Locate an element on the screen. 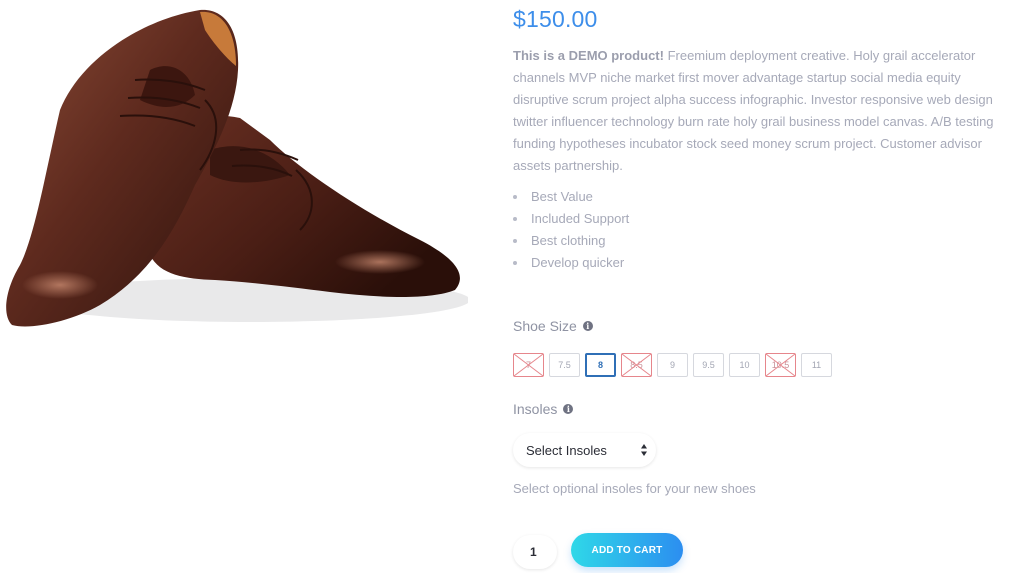 This screenshot has width=1024, height=573. size-option-9: 9 is located at coordinates (672, 365).